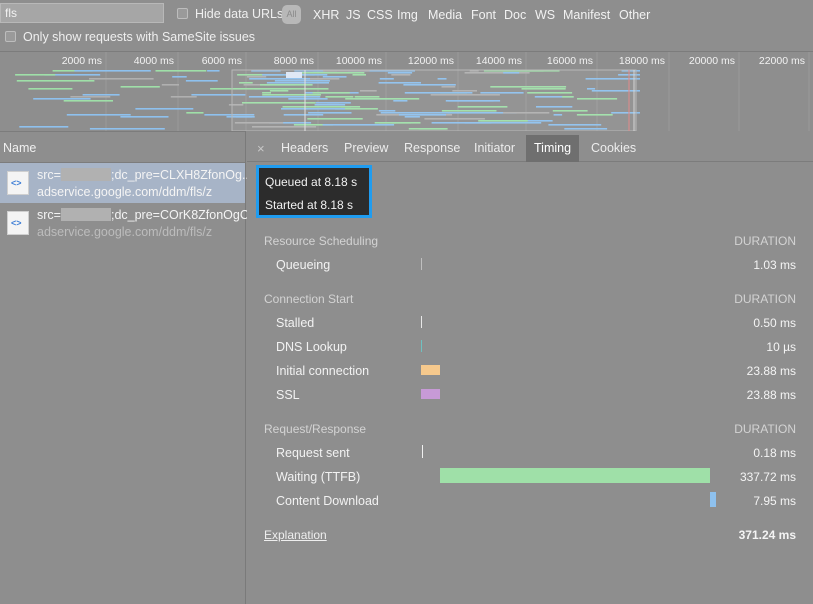 The height and width of the screenshot is (604, 813). Describe the element at coordinates (366, 148) in the screenshot. I see `tab-preview: Preview` at that location.